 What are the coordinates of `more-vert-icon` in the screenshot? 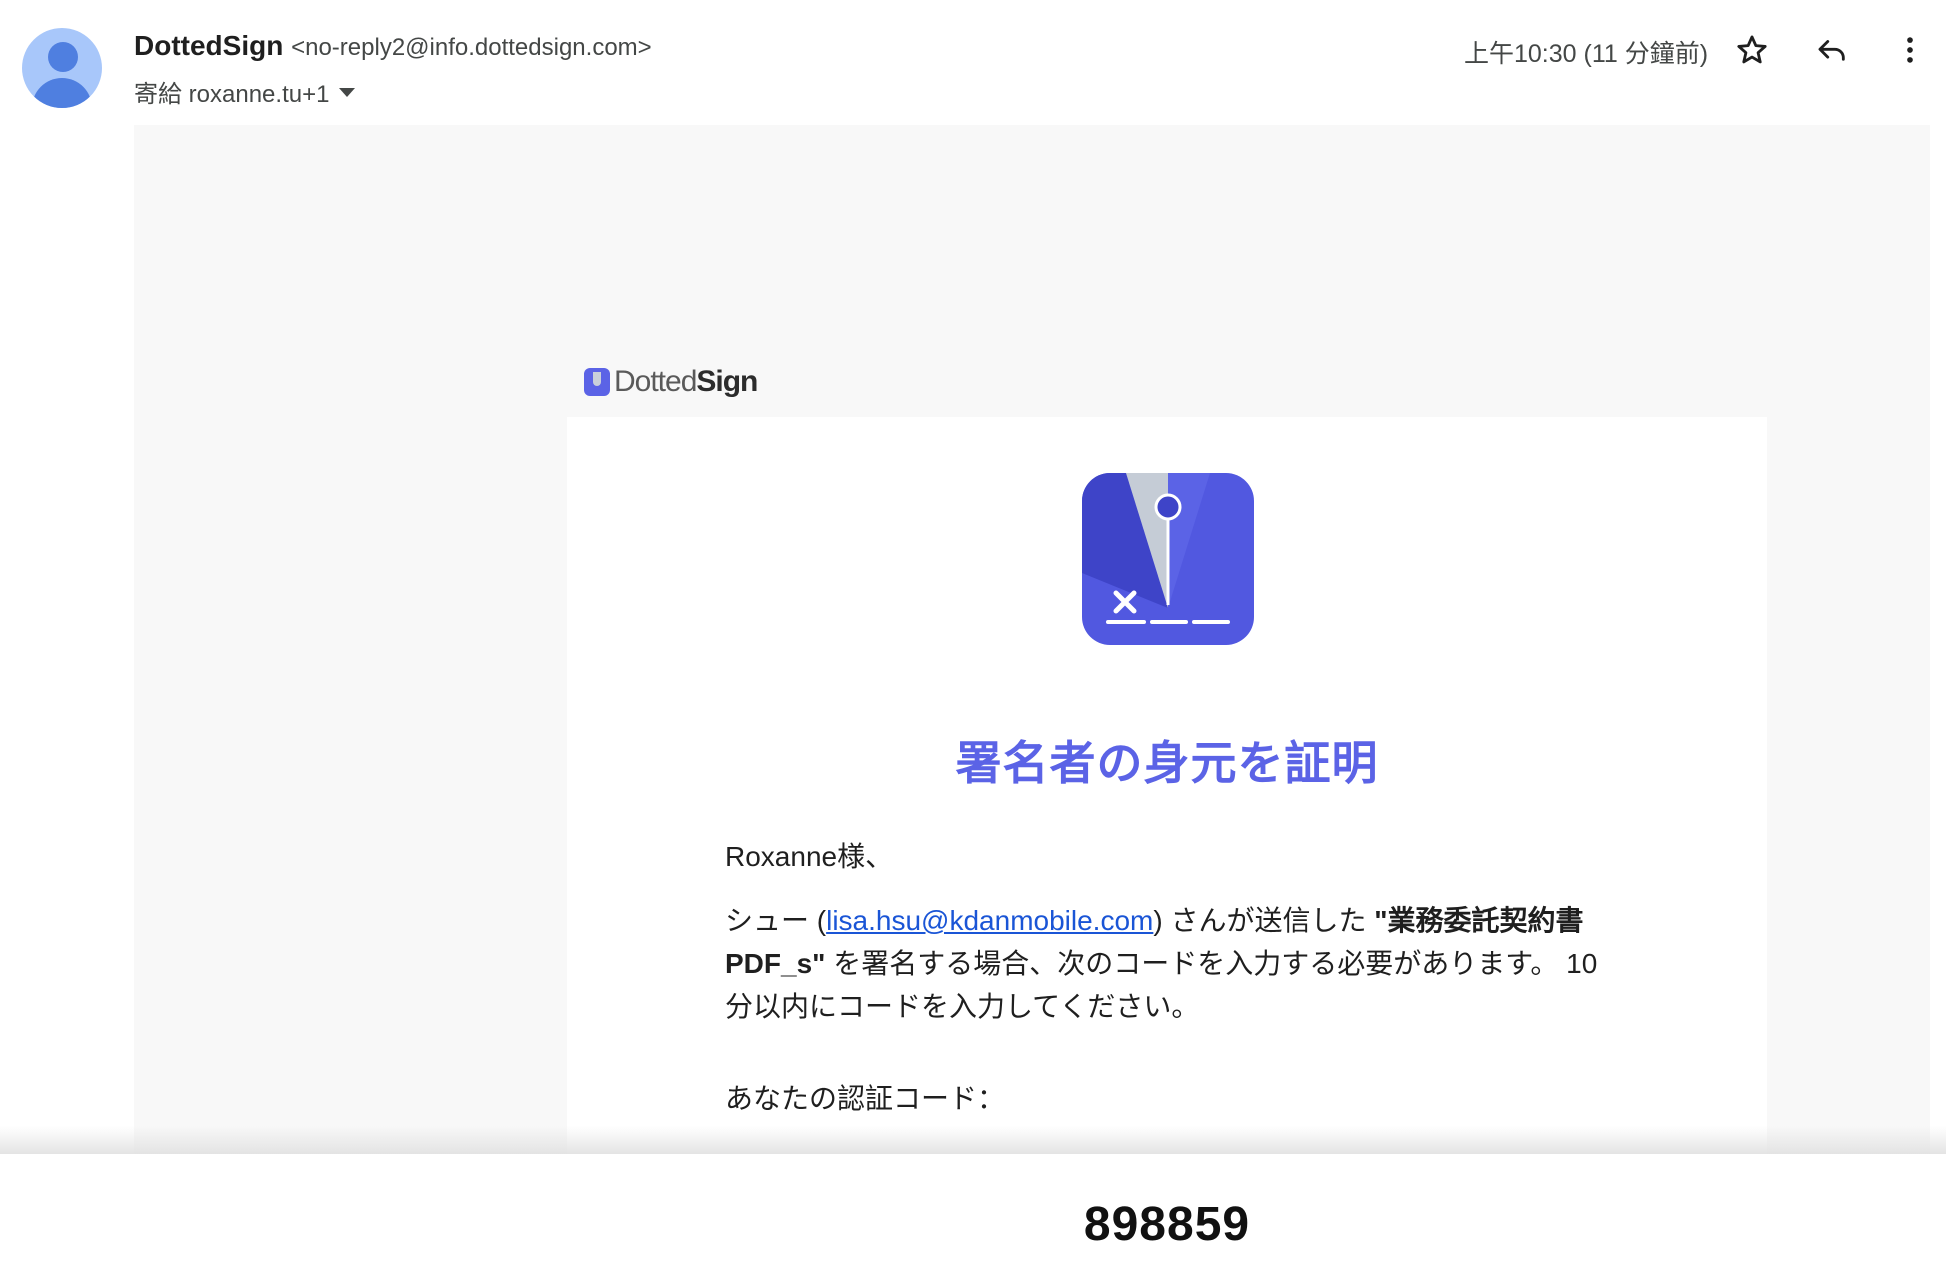 It's located at (1910, 50).